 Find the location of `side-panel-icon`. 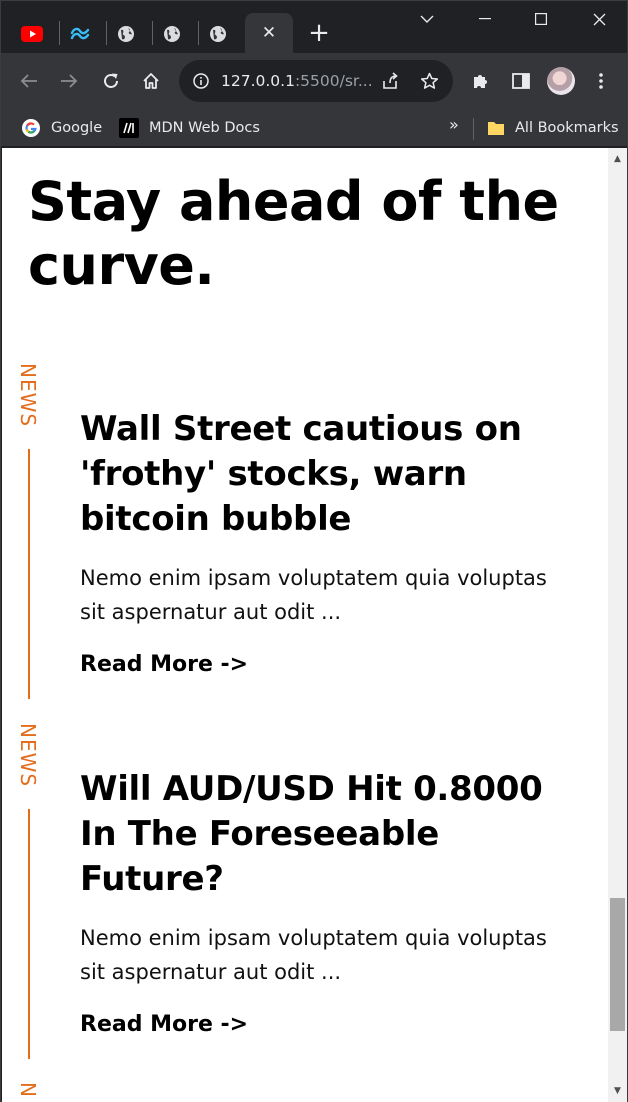

side-panel-icon is located at coordinates (521, 81).